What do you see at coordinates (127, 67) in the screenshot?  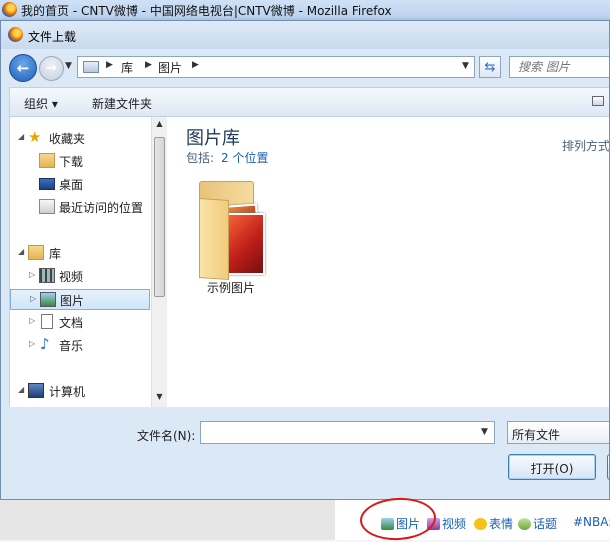 I see `breadcrumb-library: 库` at bounding box center [127, 67].